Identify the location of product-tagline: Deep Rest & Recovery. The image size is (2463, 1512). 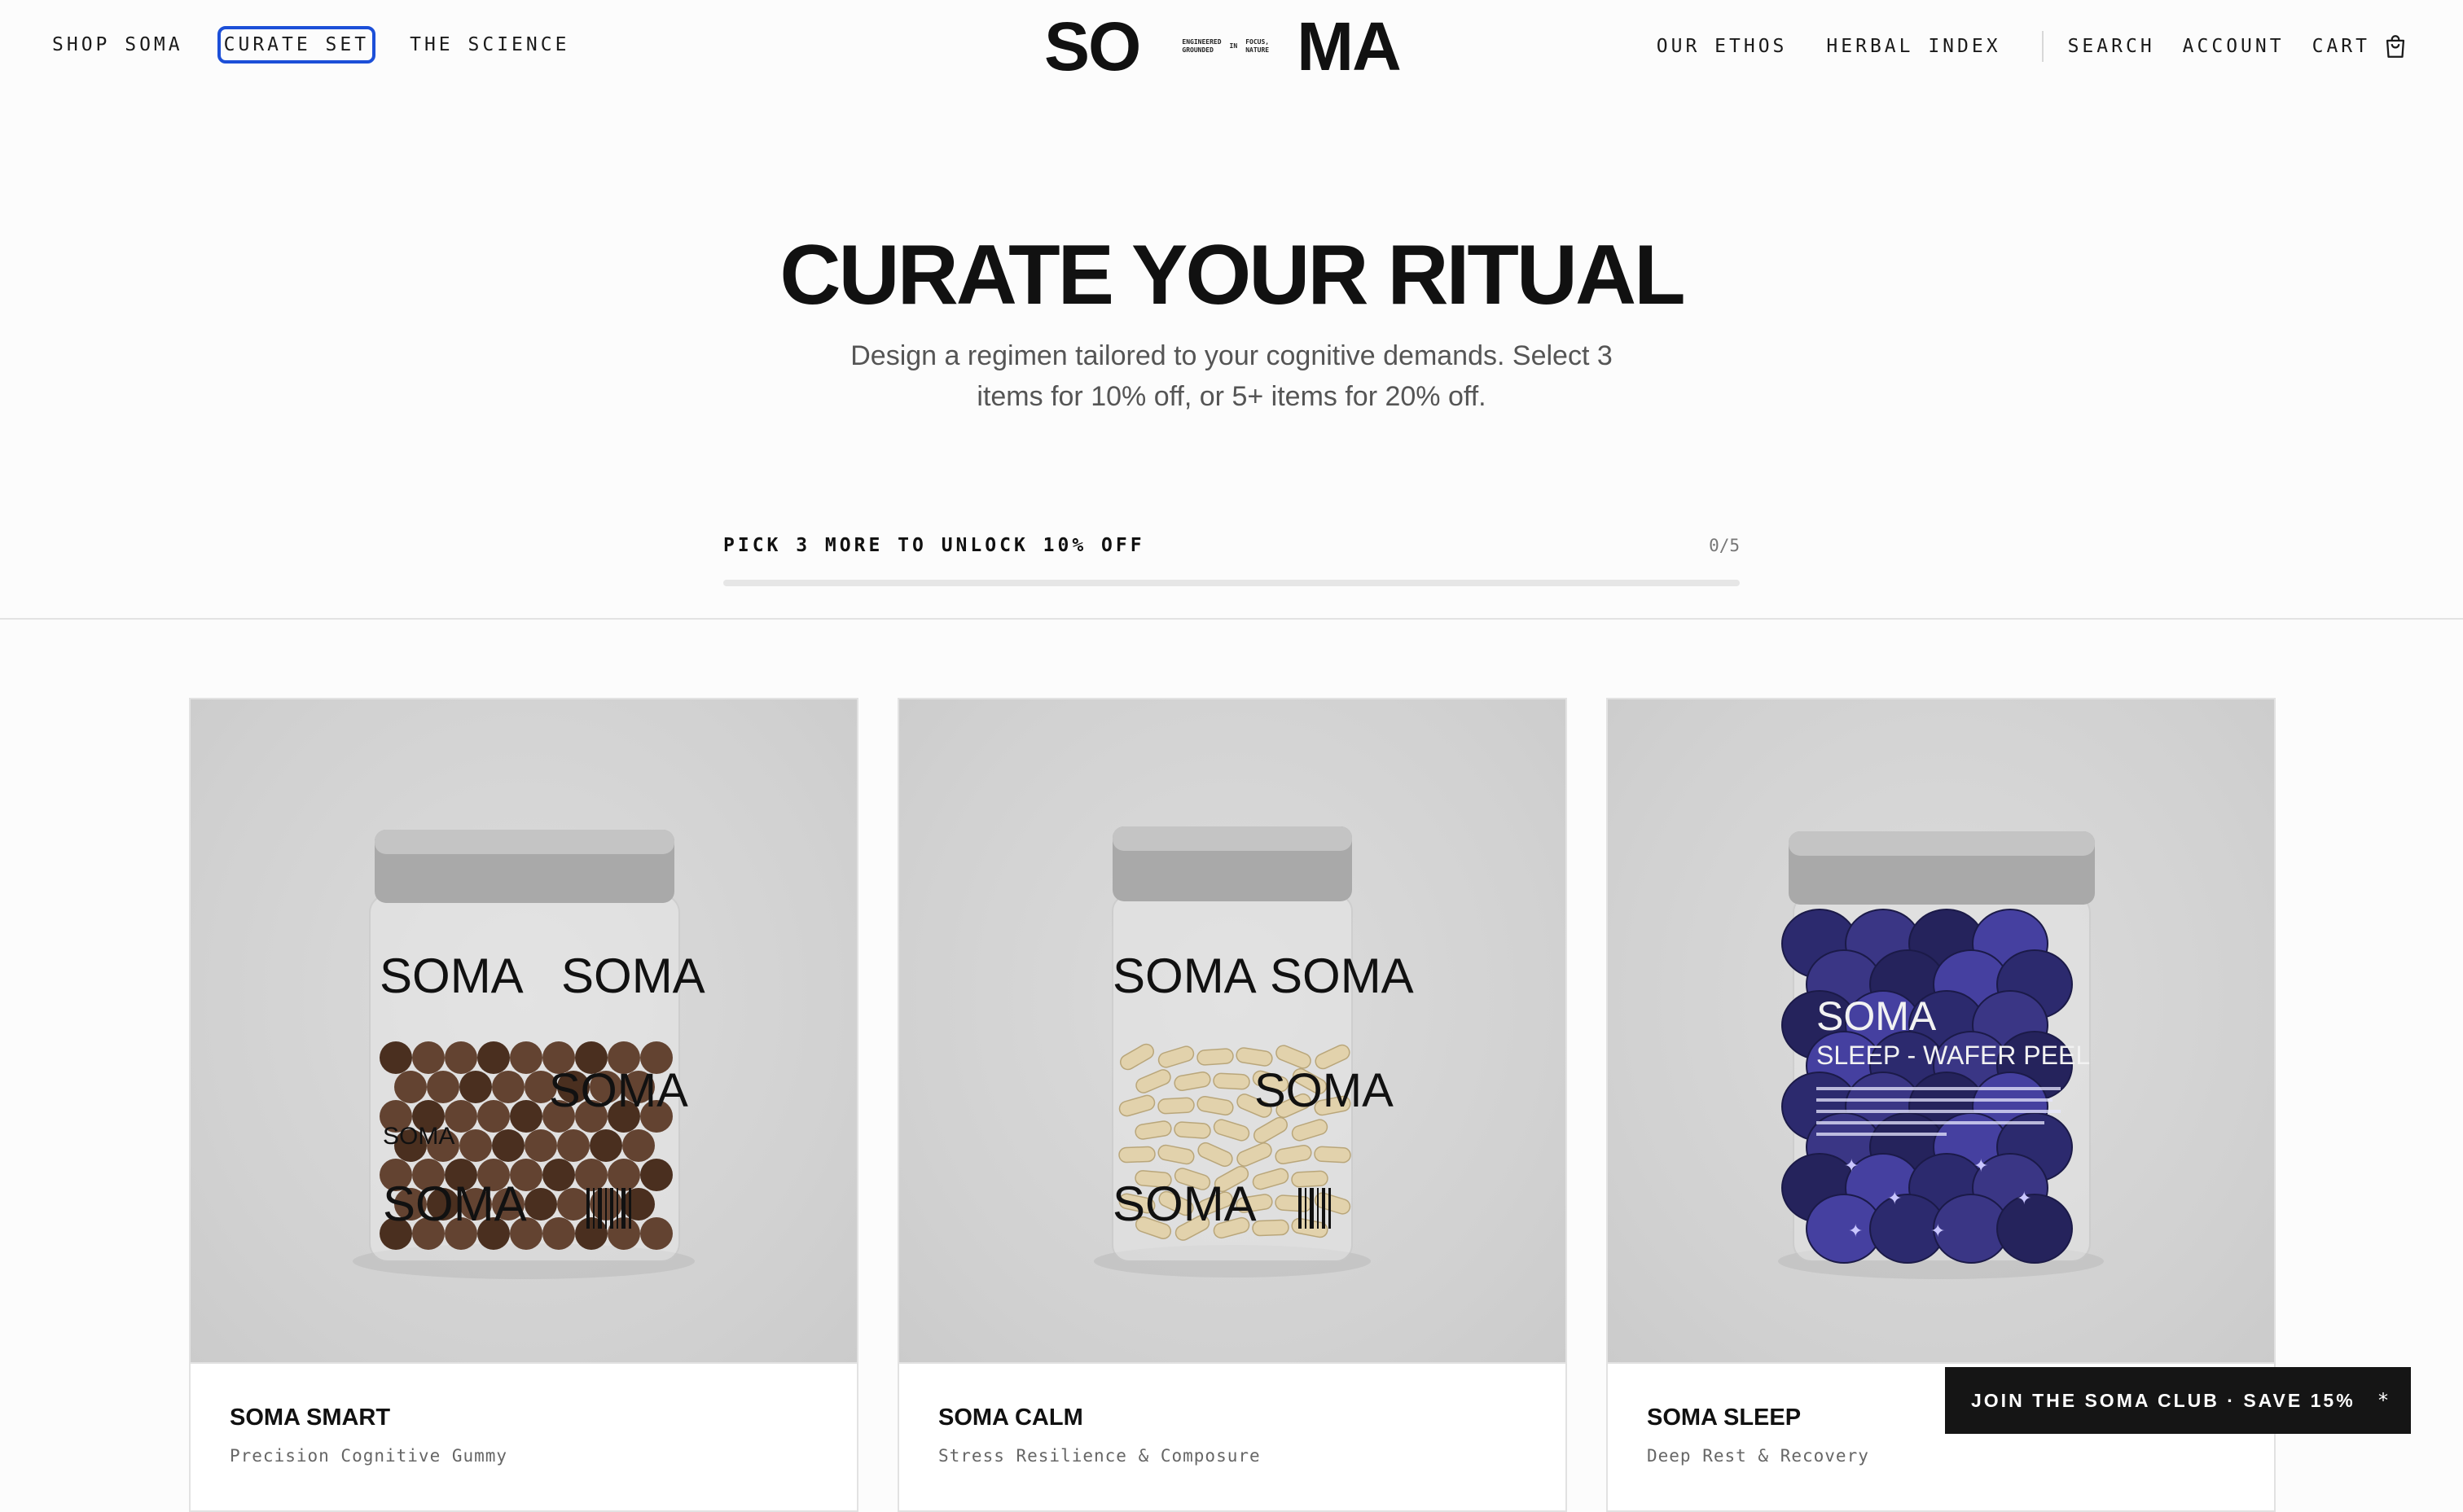
(1758, 1456).